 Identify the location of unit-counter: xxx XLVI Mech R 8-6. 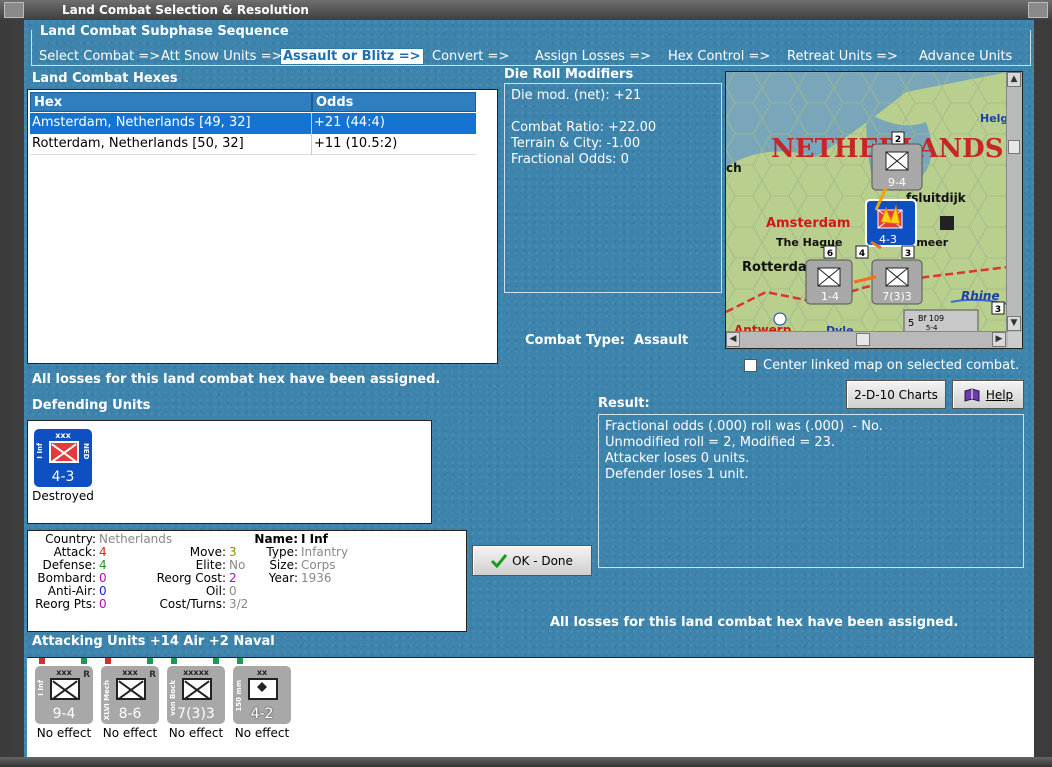
(130, 695).